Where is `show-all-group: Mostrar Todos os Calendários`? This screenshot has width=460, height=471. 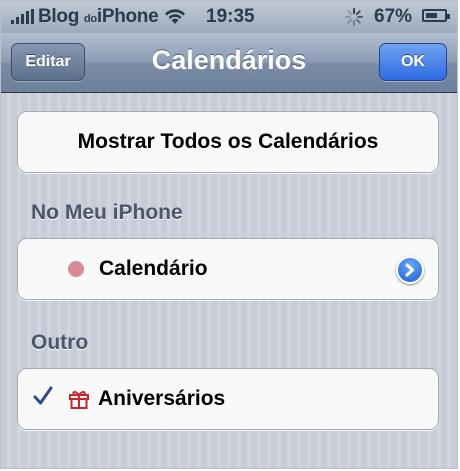
show-all-group: Mostrar Todos os Calendários is located at coordinates (228, 142).